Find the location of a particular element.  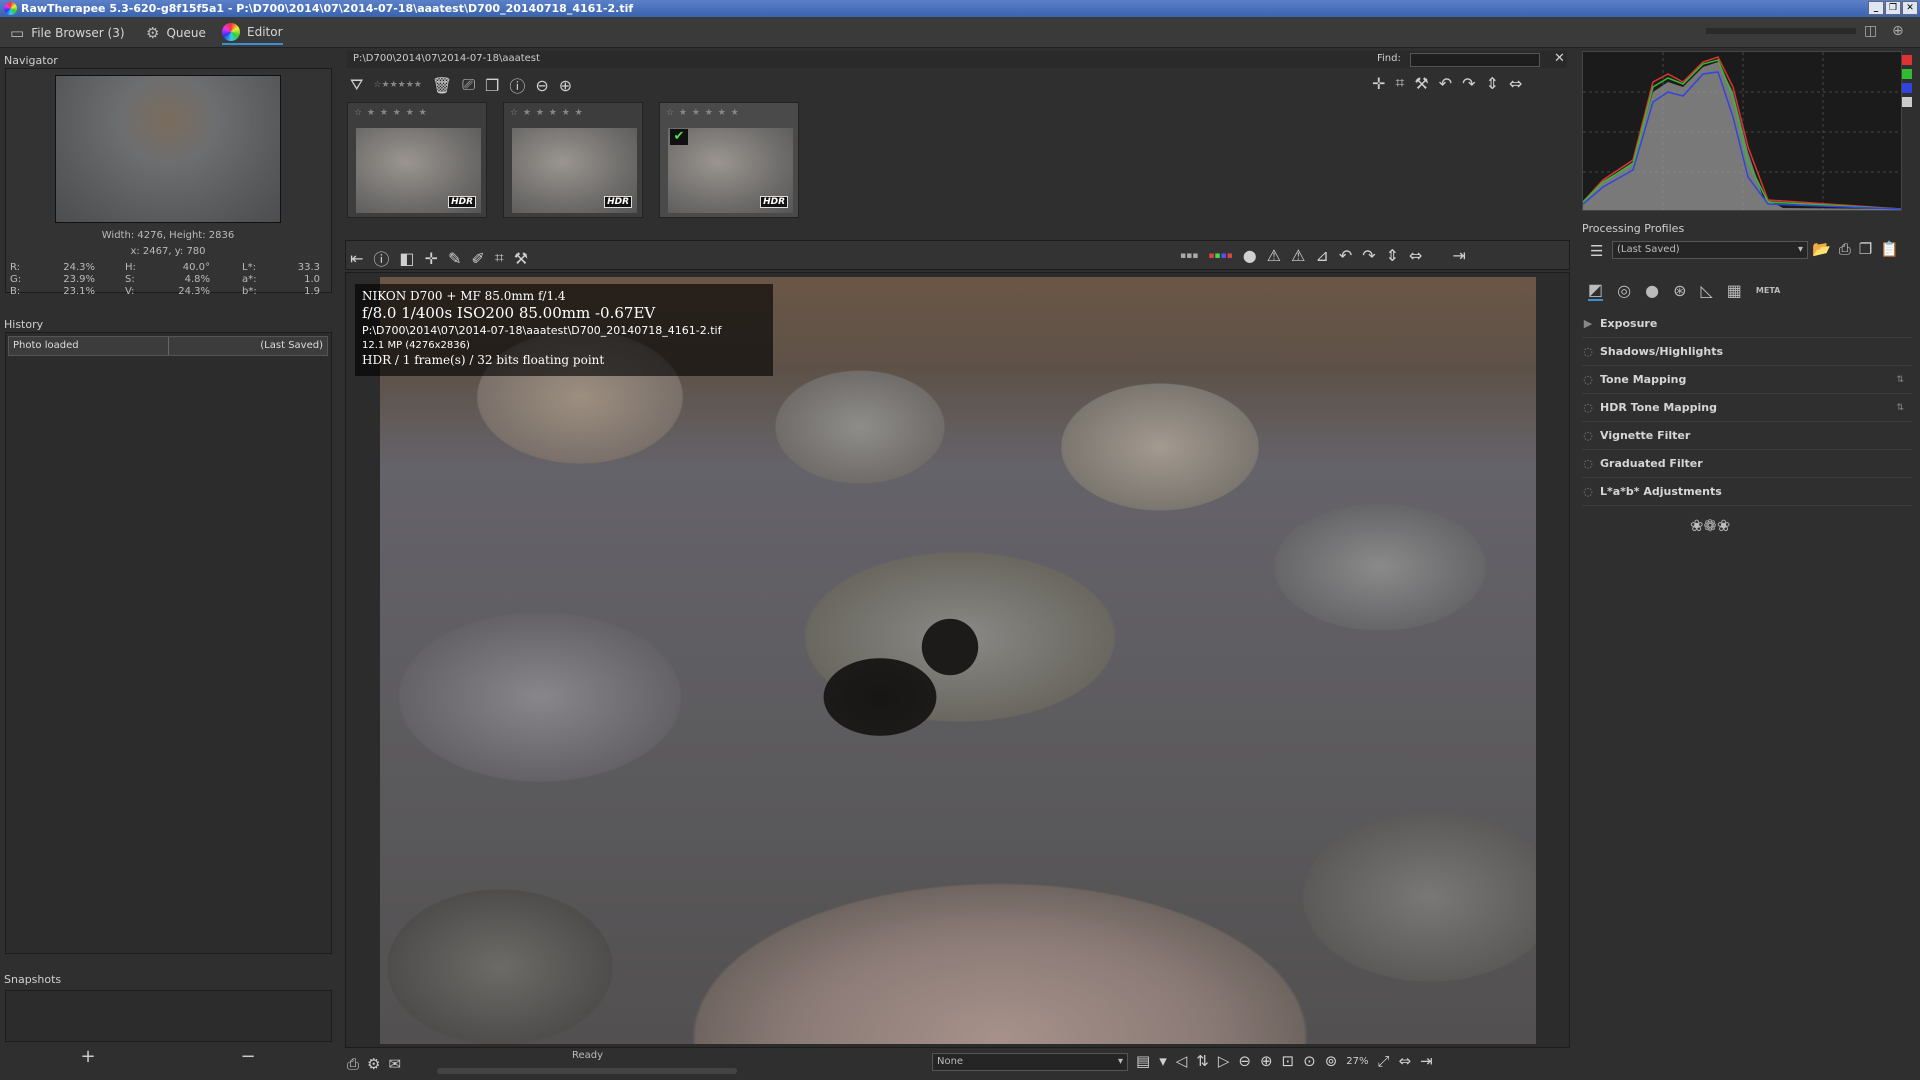

add-snapshot-button: + is located at coordinates (87, 1056).